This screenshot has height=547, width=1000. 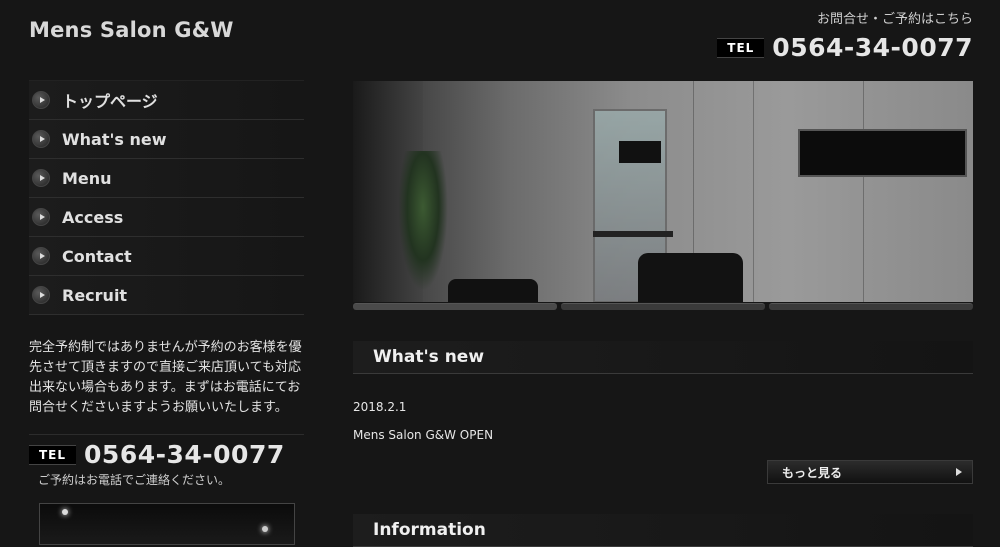 I want to click on counter-shelf, so click(x=633, y=234).